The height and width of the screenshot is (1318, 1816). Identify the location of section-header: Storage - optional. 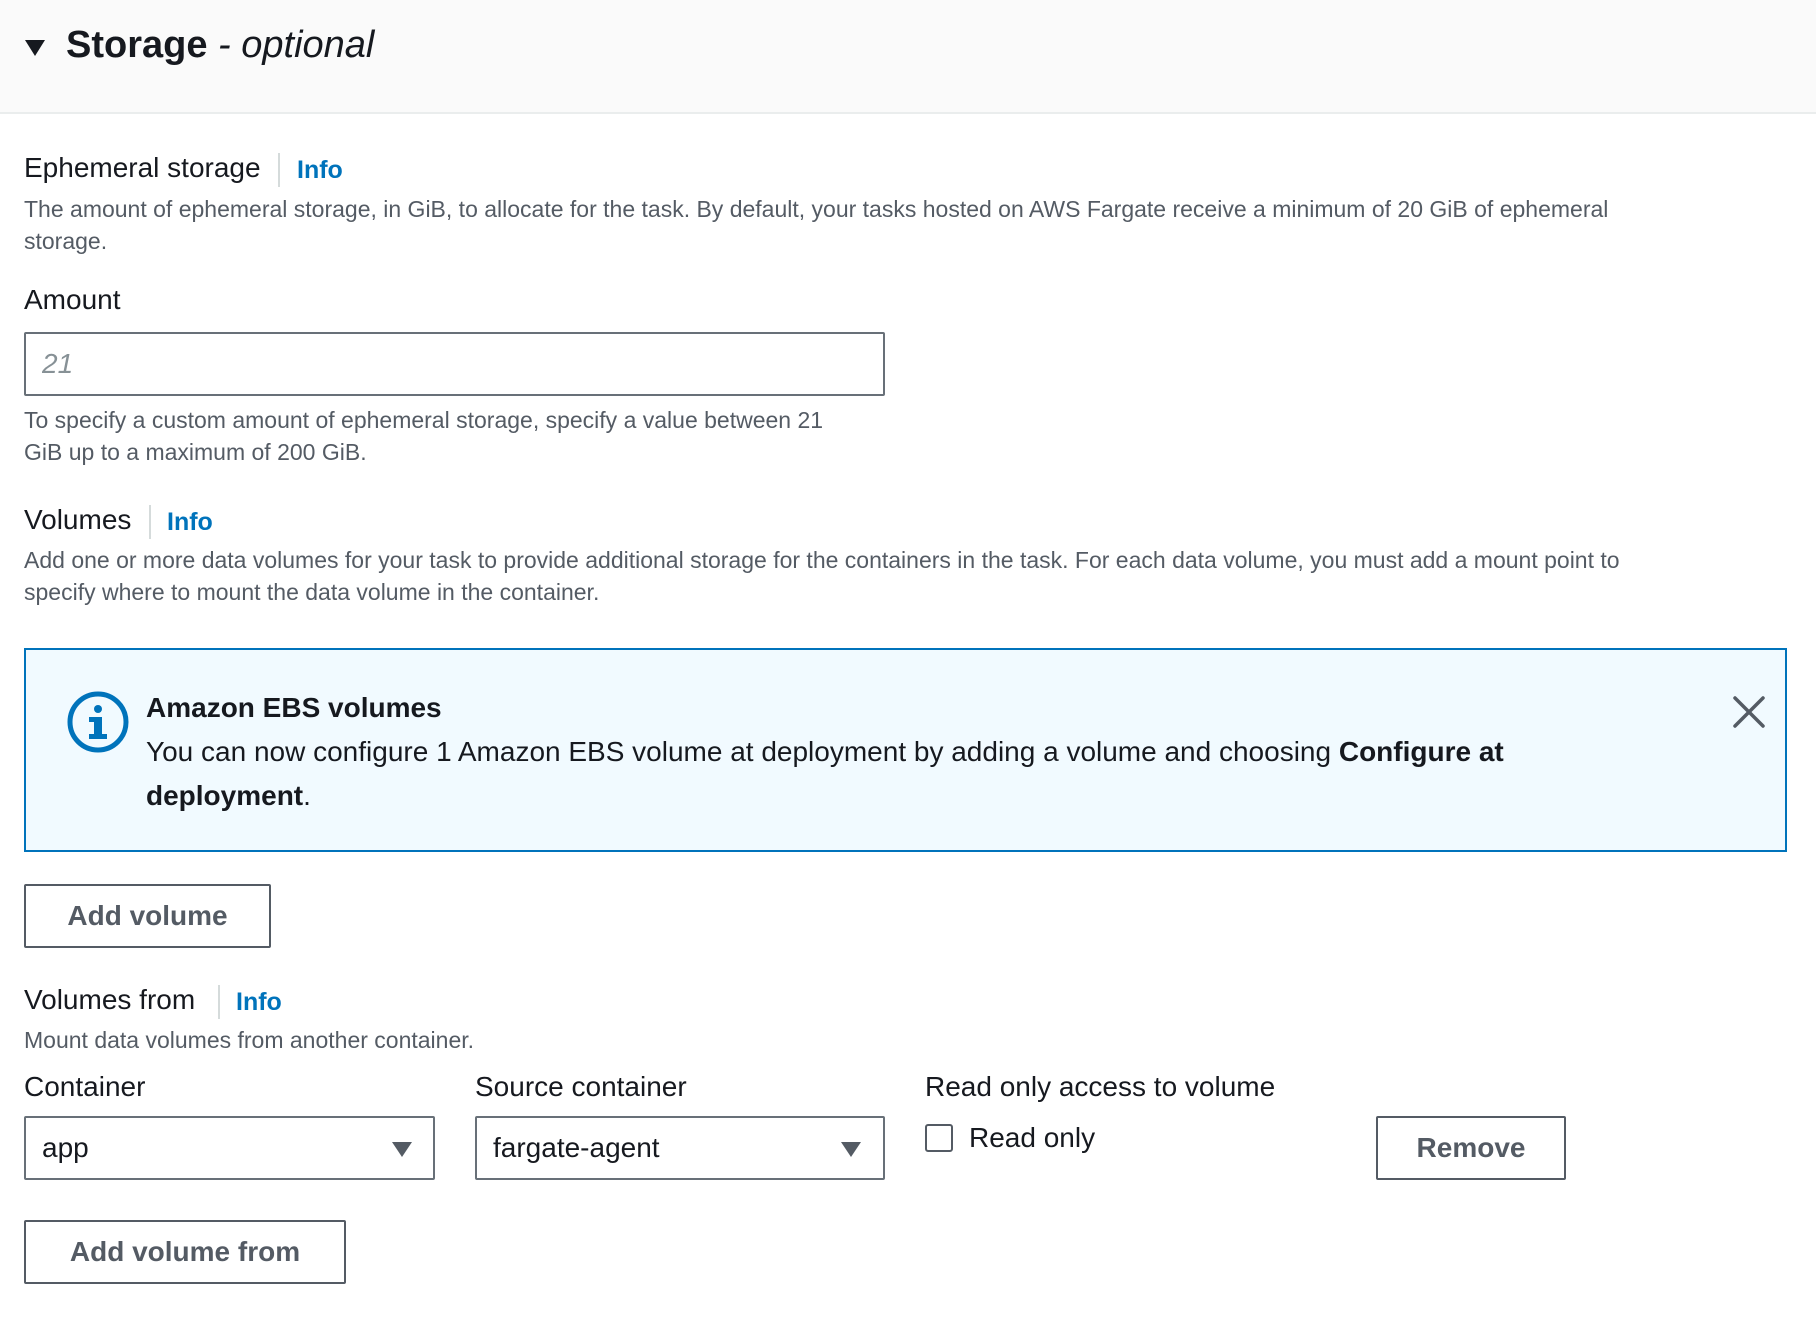
(908, 57).